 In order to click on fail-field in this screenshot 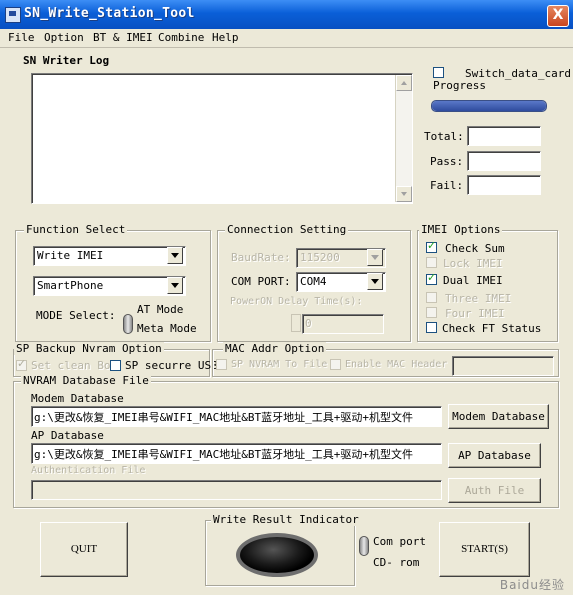, I will do `click(504, 185)`.